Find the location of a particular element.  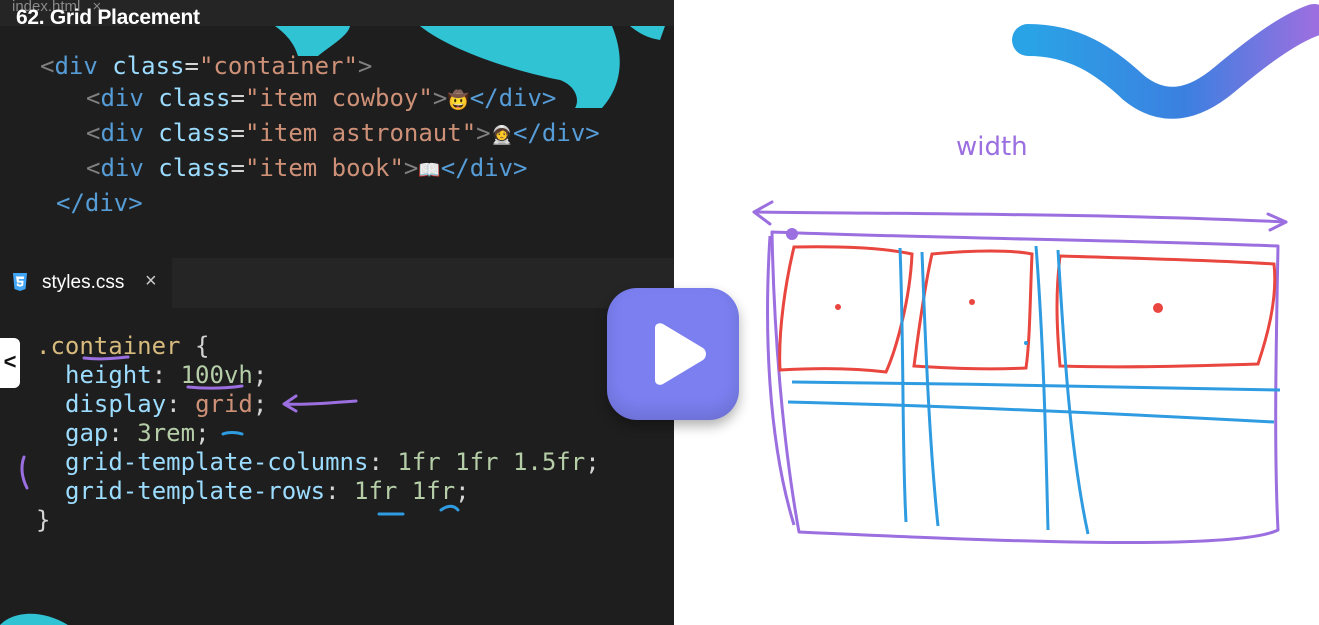

tab-styles-css-label: styles.css is located at coordinates (83, 282).